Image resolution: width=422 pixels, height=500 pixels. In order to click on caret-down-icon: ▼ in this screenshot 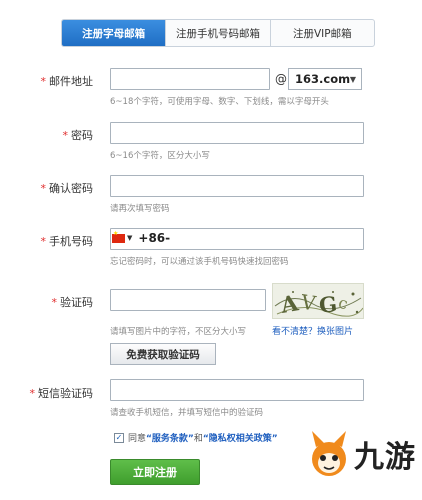, I will do `click(130, 238)`.